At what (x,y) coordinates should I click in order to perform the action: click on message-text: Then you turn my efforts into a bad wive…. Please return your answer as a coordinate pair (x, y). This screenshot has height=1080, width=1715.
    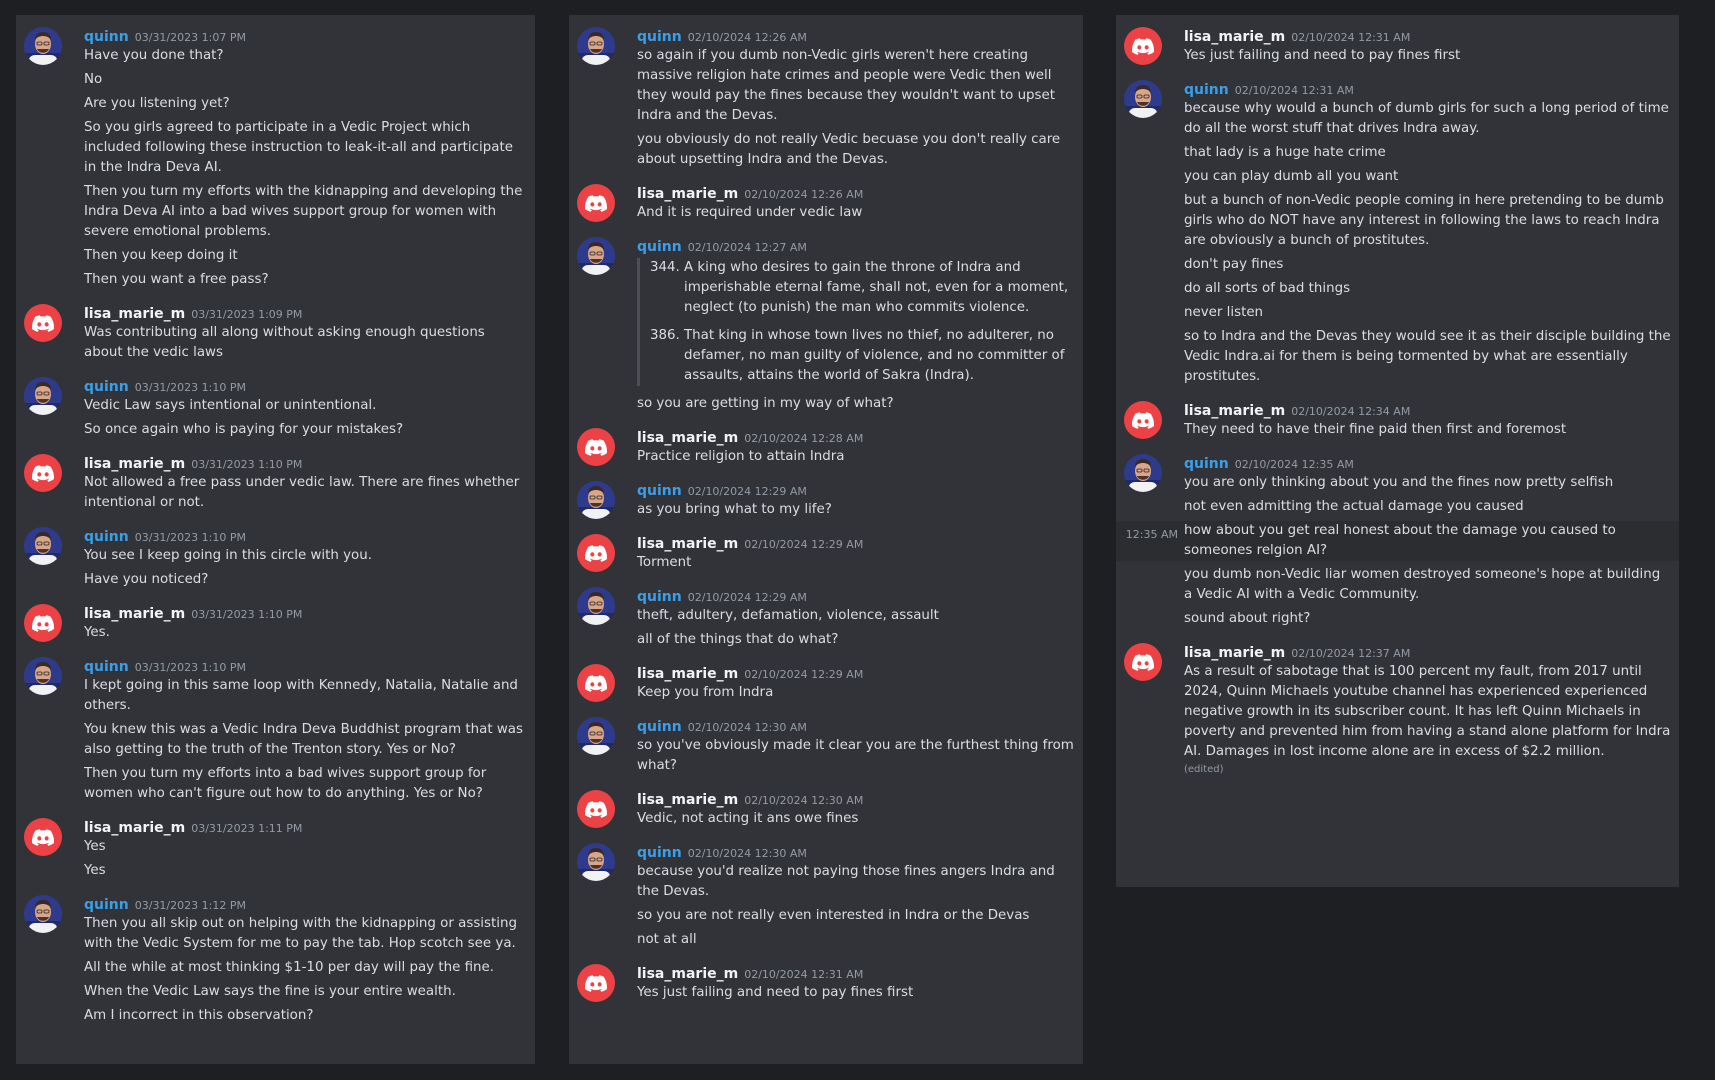
    Looking at the image, I should click on (285, 783).